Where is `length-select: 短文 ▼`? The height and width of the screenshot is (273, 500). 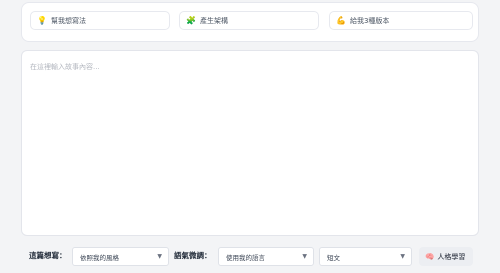
length-select: 短文 ▼ is located at coordinates (365, 256).